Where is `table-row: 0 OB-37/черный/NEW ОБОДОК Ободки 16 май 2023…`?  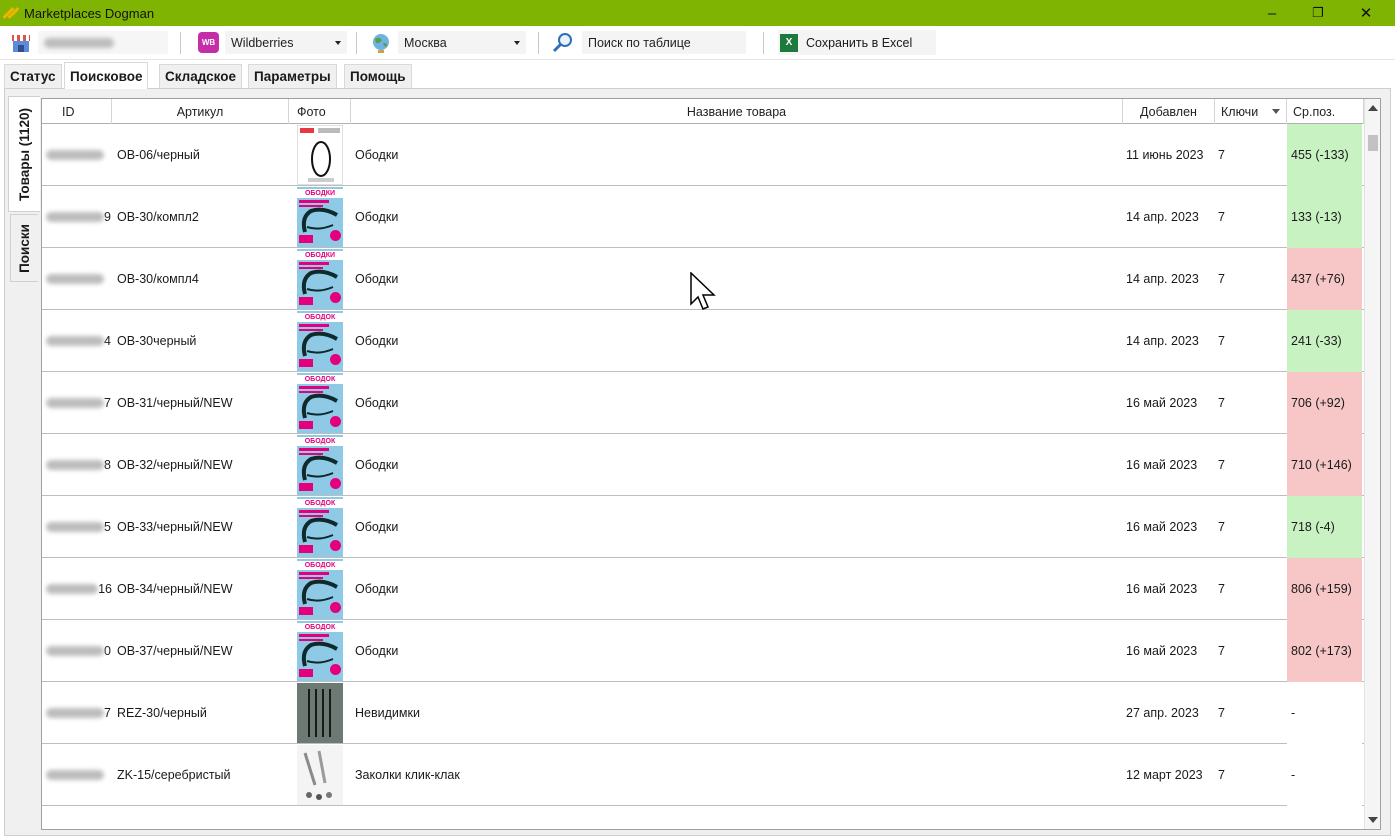 table-row: 0 OB-37/черный/NEW ОБОДОК Ободки 16 май 2023… is located at coordinates (703, 651).